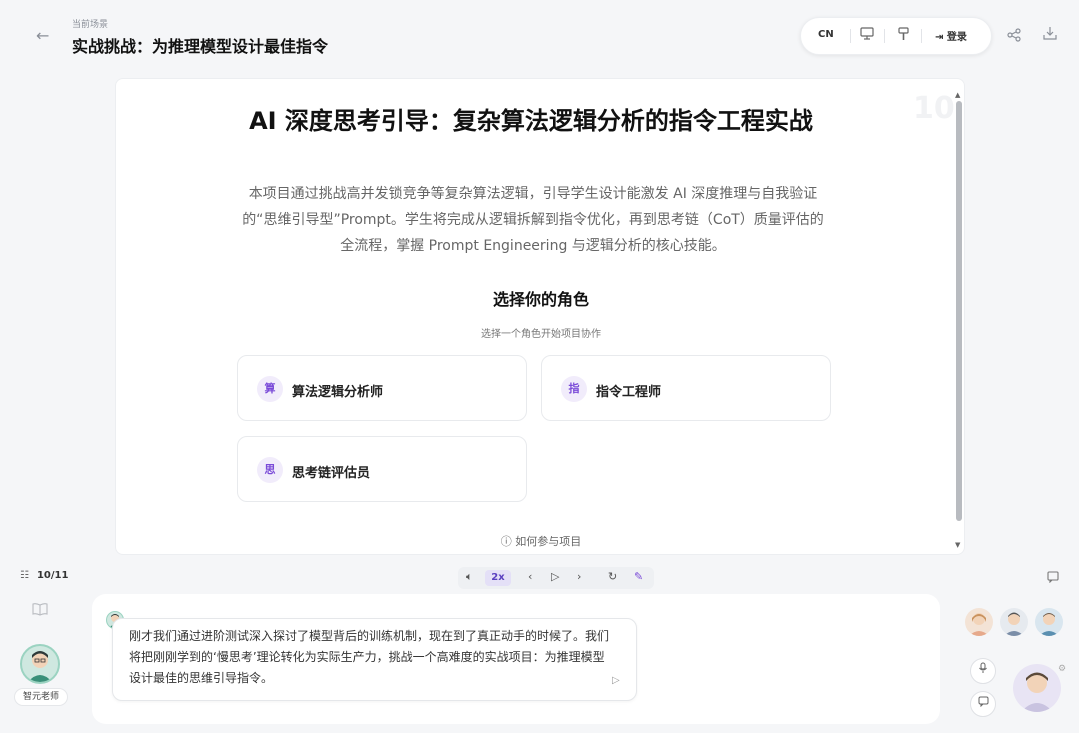 This screenshot has width=1079, height=733. I want to click on book-icon, so click(40, 611).